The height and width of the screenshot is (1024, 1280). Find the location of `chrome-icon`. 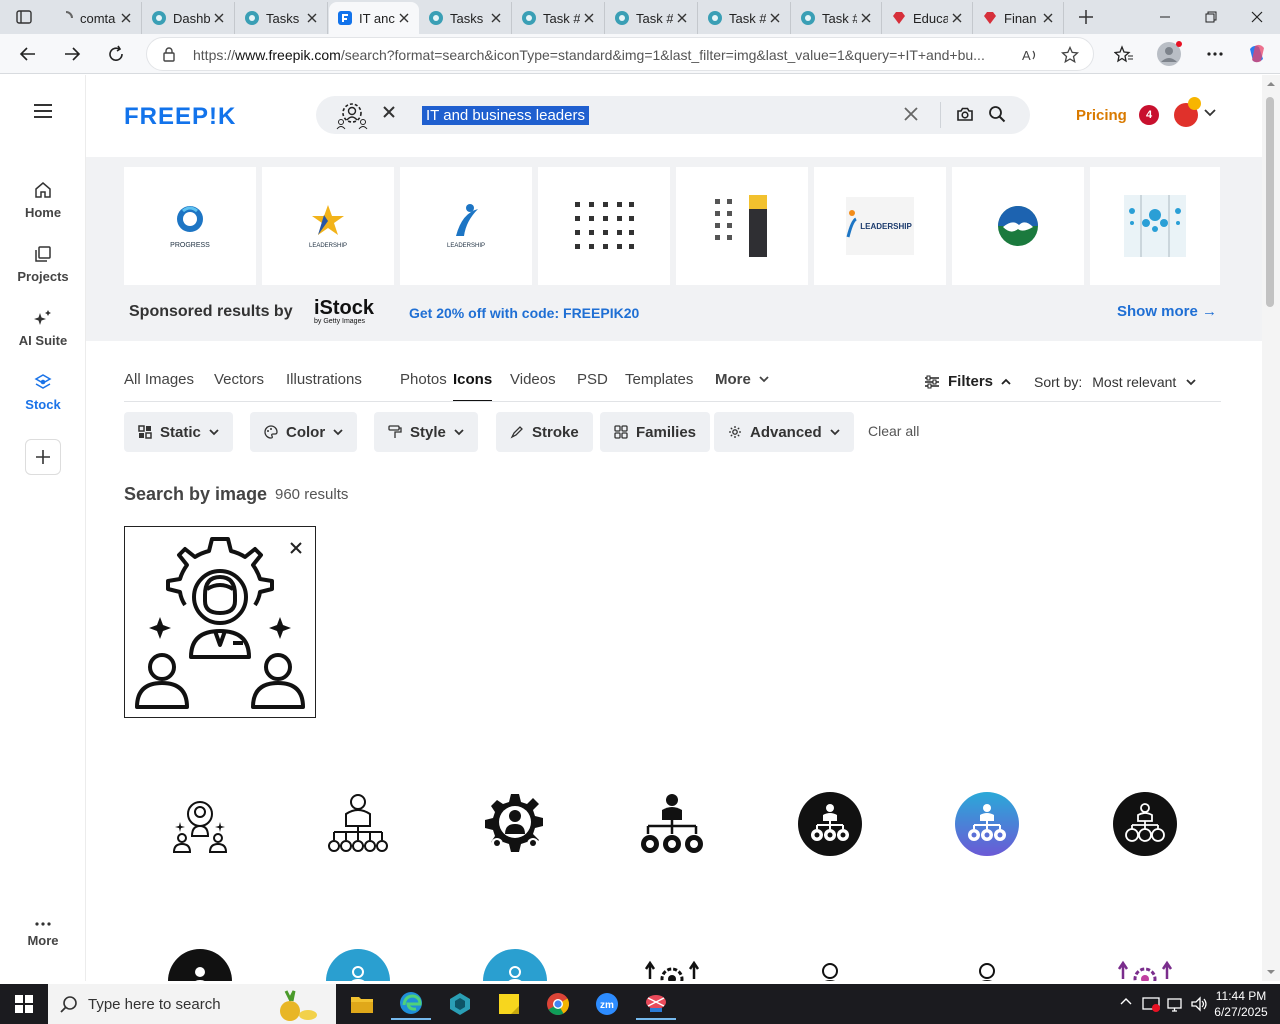

chrome-icon is located at coordinates (558, 1004).